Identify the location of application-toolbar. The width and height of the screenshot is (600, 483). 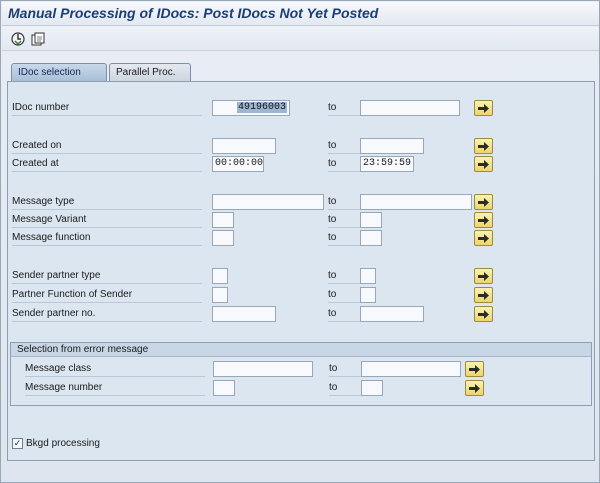
(300, 39).